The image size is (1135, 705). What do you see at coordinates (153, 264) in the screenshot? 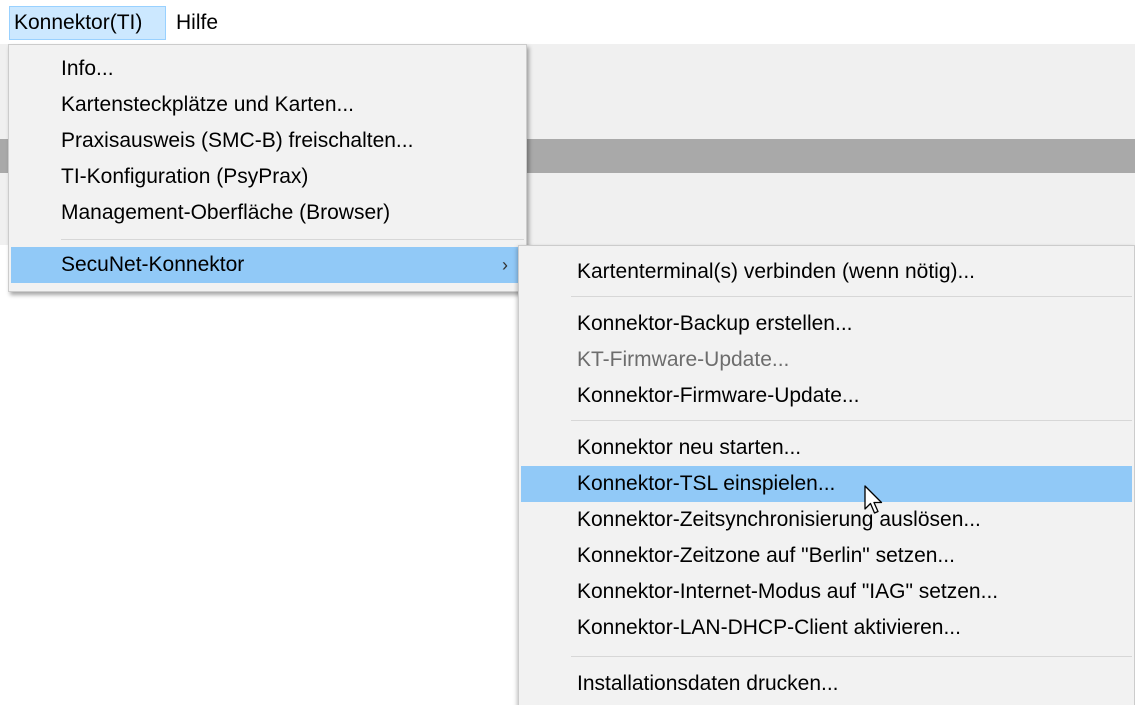
I see `menu-item-label: SecuNet-Konnektor` at bounding box center [153, 264].